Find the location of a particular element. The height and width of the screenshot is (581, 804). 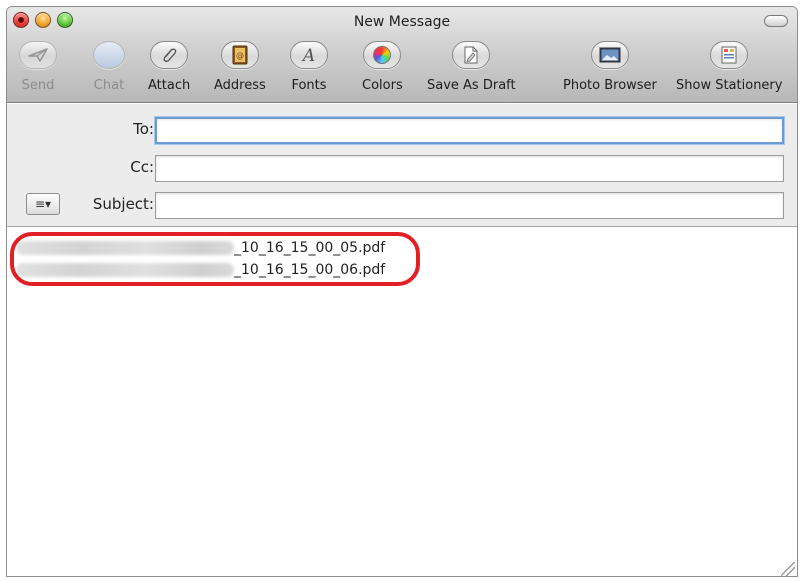

photo-browser-button: Photo Browser is located at coordinates (610, 67).